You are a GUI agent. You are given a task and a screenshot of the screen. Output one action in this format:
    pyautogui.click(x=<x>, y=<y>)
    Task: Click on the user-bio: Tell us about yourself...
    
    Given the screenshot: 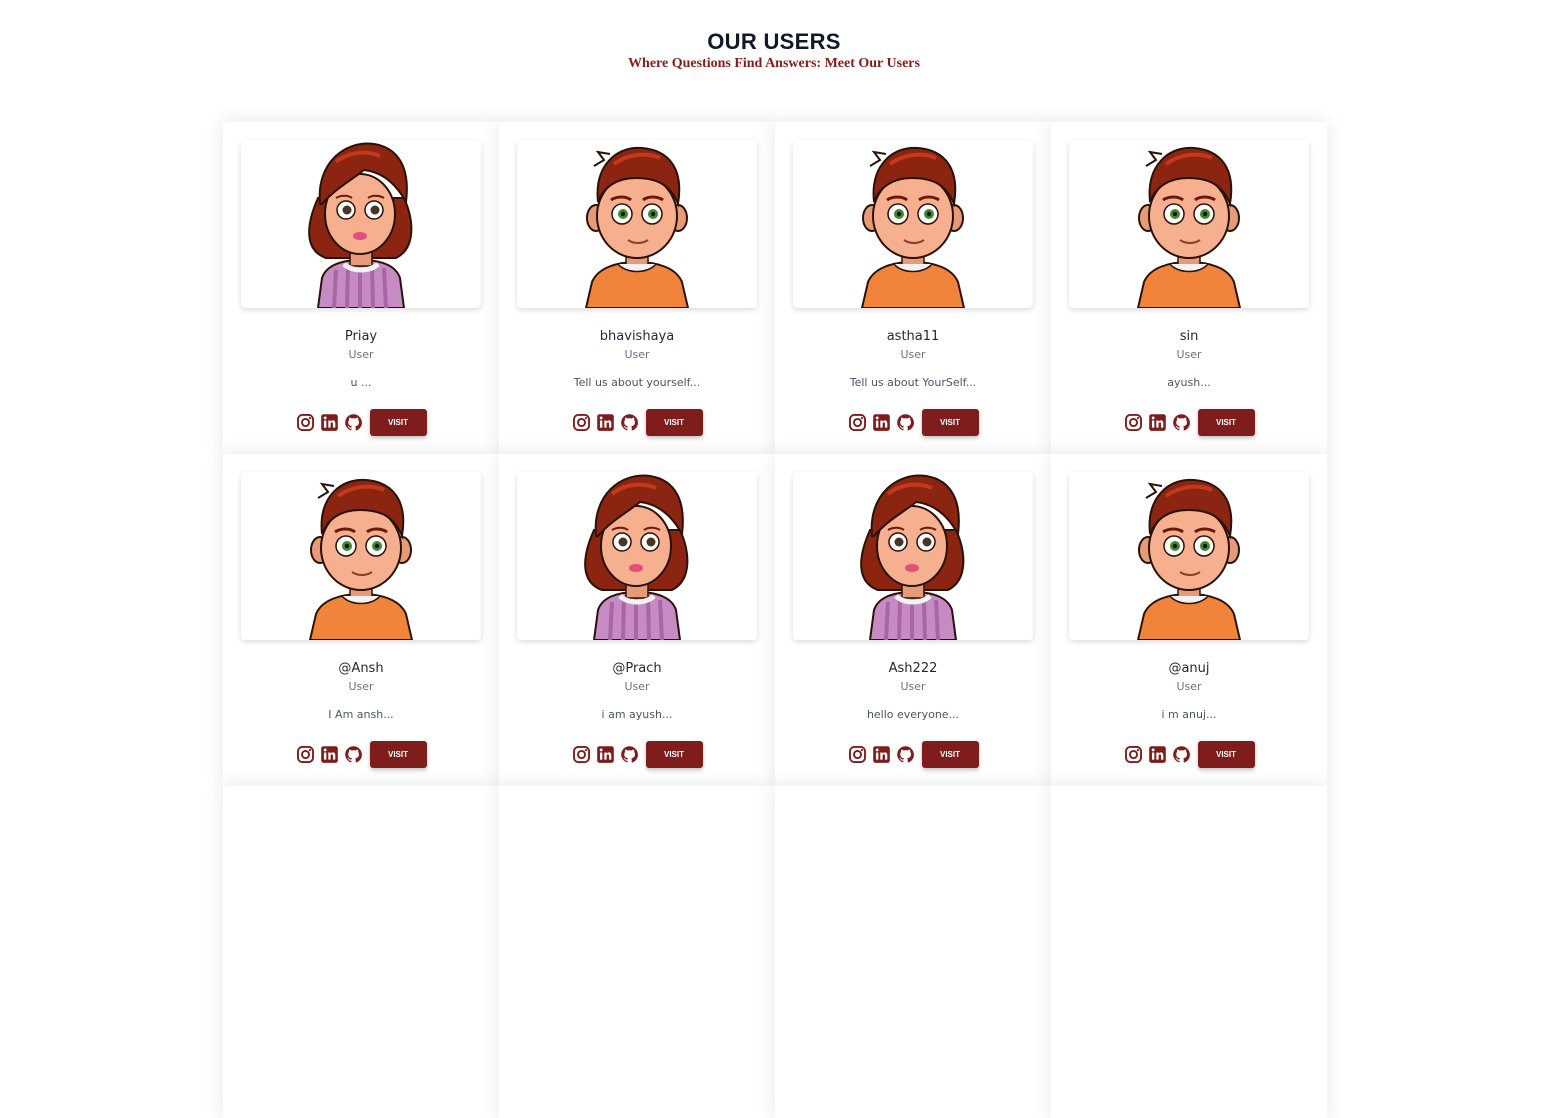 What is the action you would take?
    pyautogui.click(x=637, y=382)
    